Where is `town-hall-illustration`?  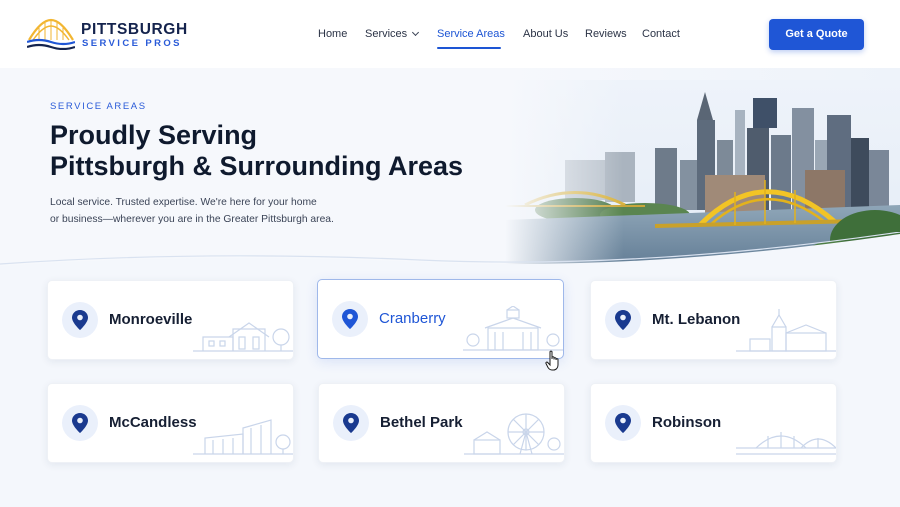
town-hall-illustration is located at coordinates (513, 328).